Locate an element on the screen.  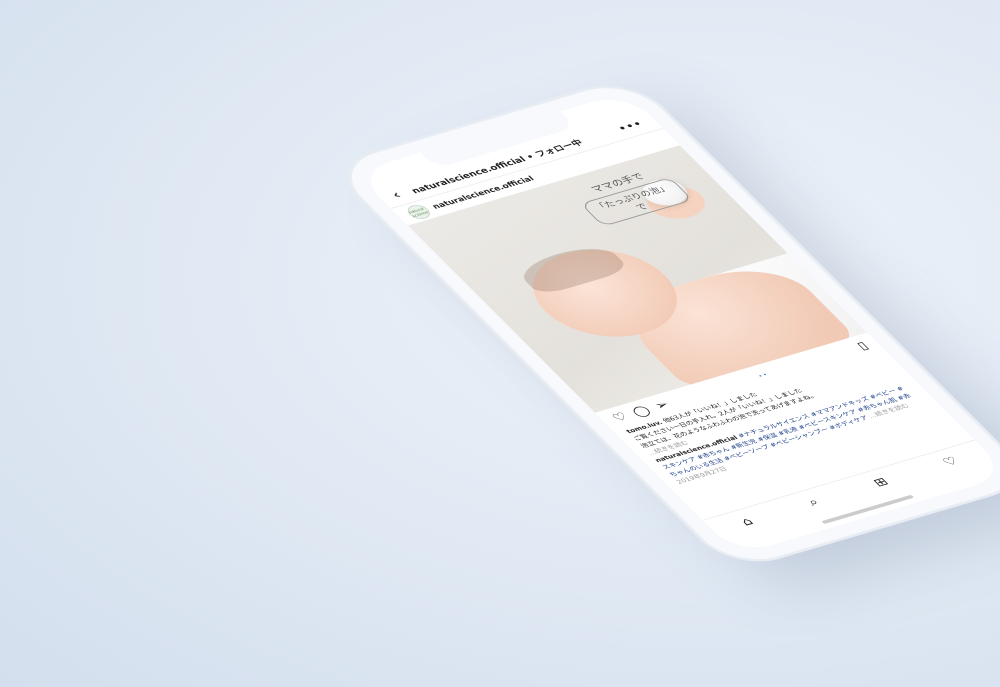
add-post-icon: ⊞ is located at coordinates (881, 482).